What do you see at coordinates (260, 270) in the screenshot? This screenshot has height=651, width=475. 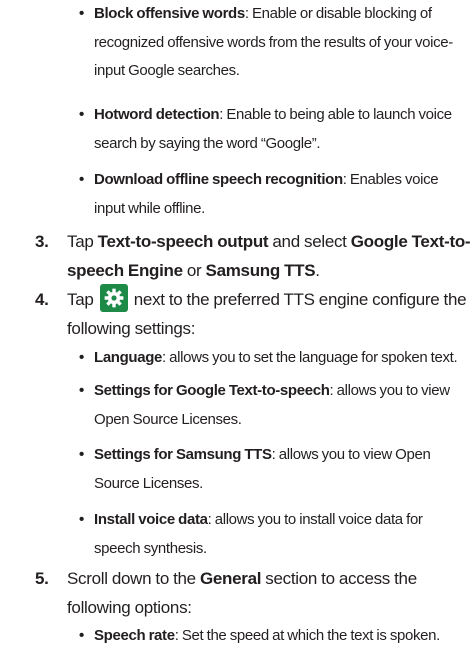 I see `step-term: Samsung TTS` at bounding box center [260, 270].